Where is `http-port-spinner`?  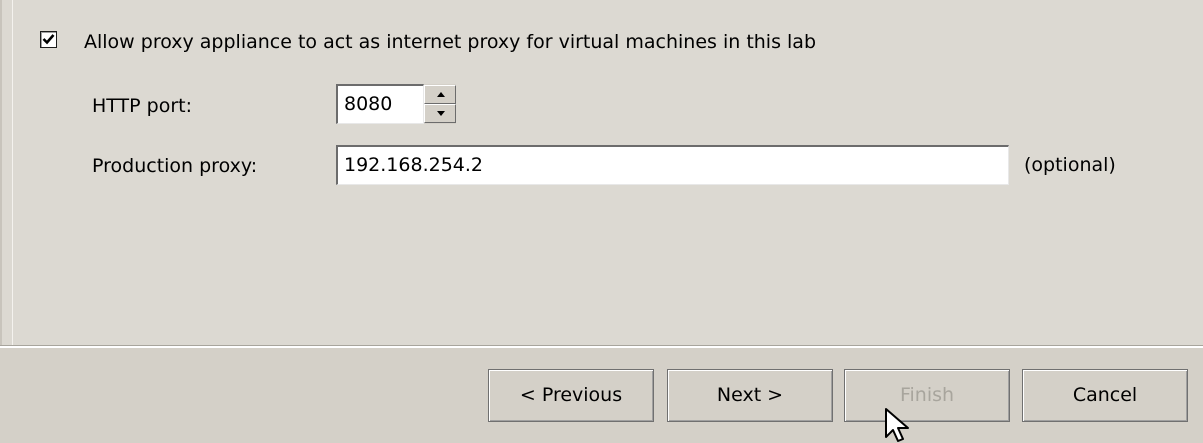 http-port-spinner is located at coordinates (440, 104).